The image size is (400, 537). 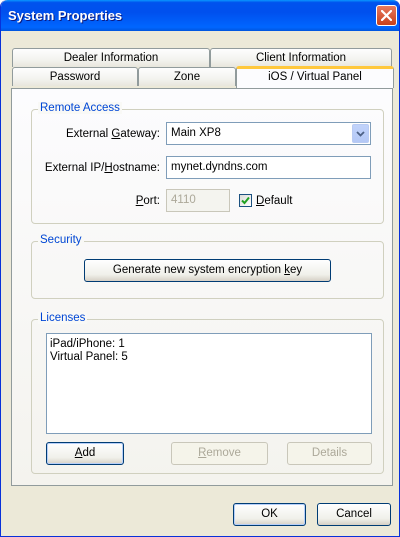 I want to click on remove-button: Remove, so click(x=219, y=453).